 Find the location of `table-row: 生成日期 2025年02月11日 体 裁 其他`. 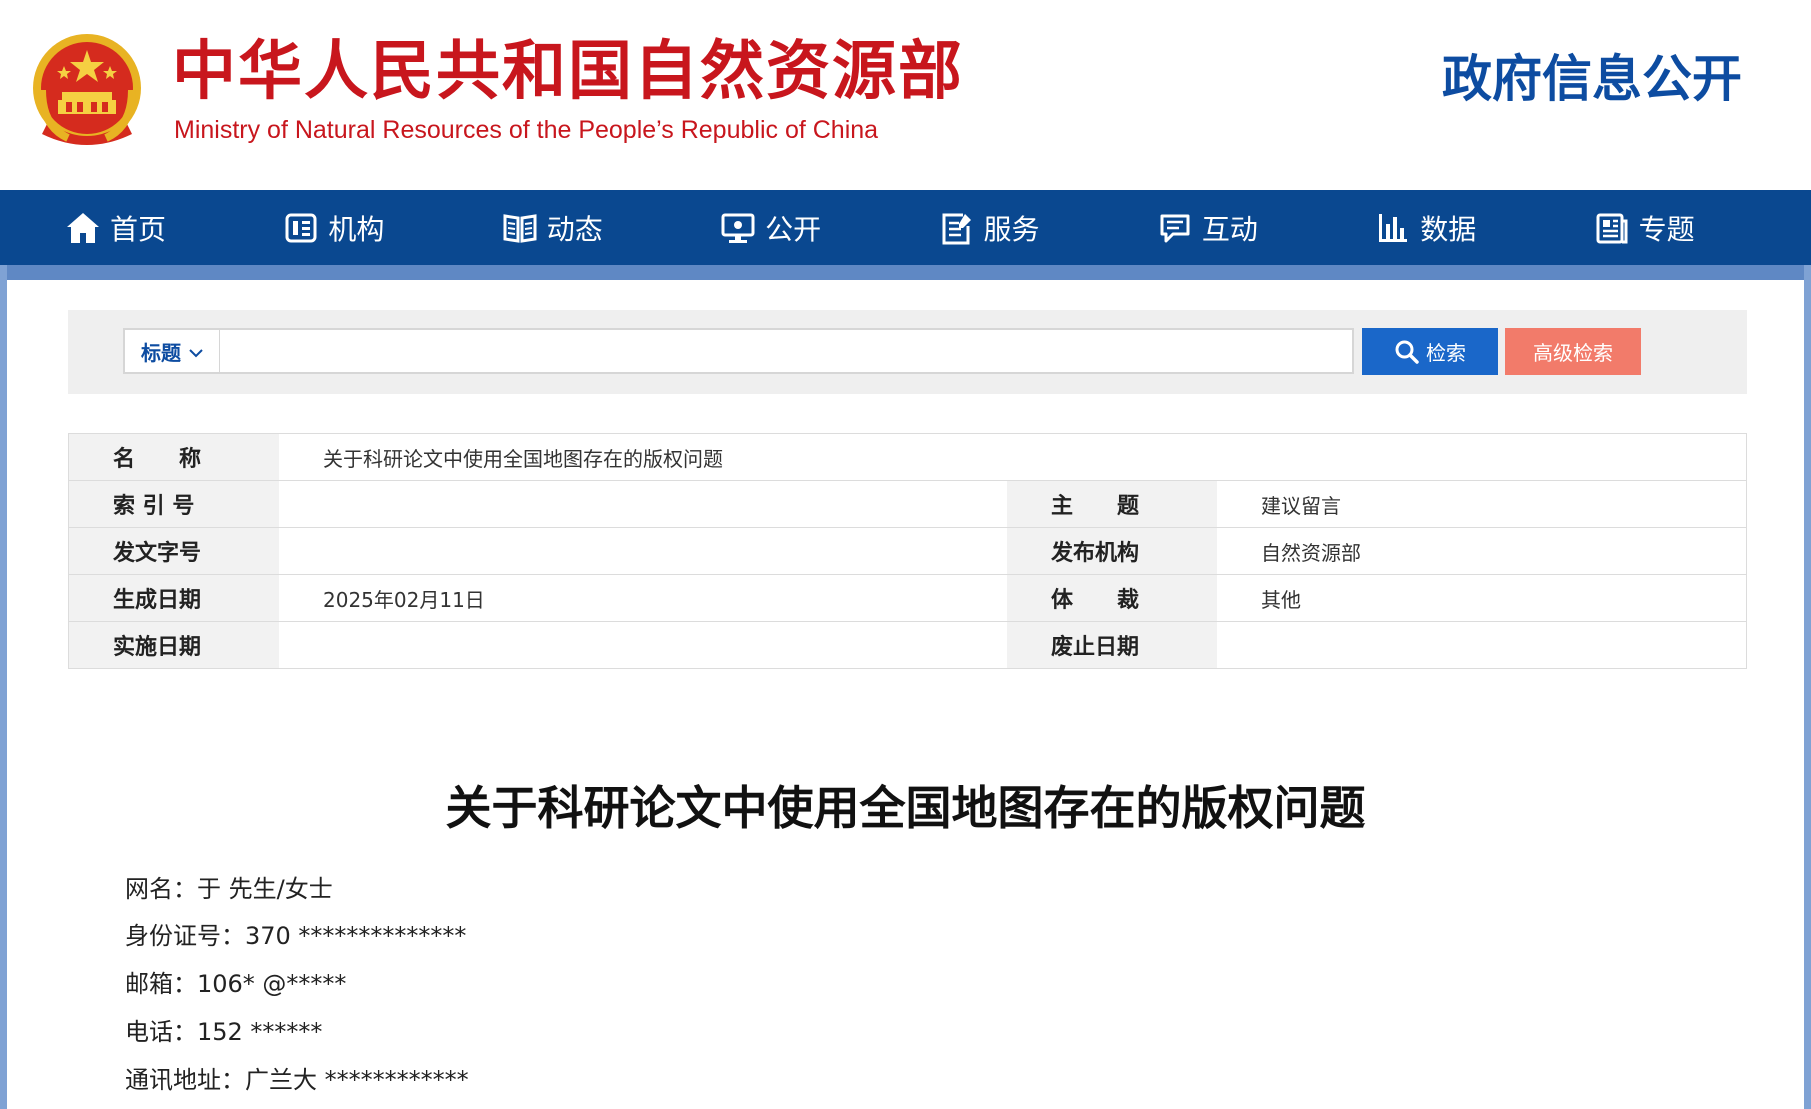

table-row: 生成日期 2025年02月11日 体 裁 其他 is located at coordinates (907, 598).